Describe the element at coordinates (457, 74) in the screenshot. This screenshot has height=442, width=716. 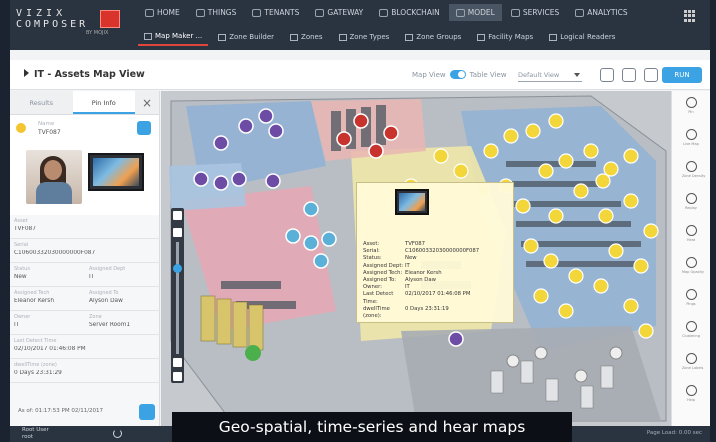
I see `view-toggle-switch` at that location.